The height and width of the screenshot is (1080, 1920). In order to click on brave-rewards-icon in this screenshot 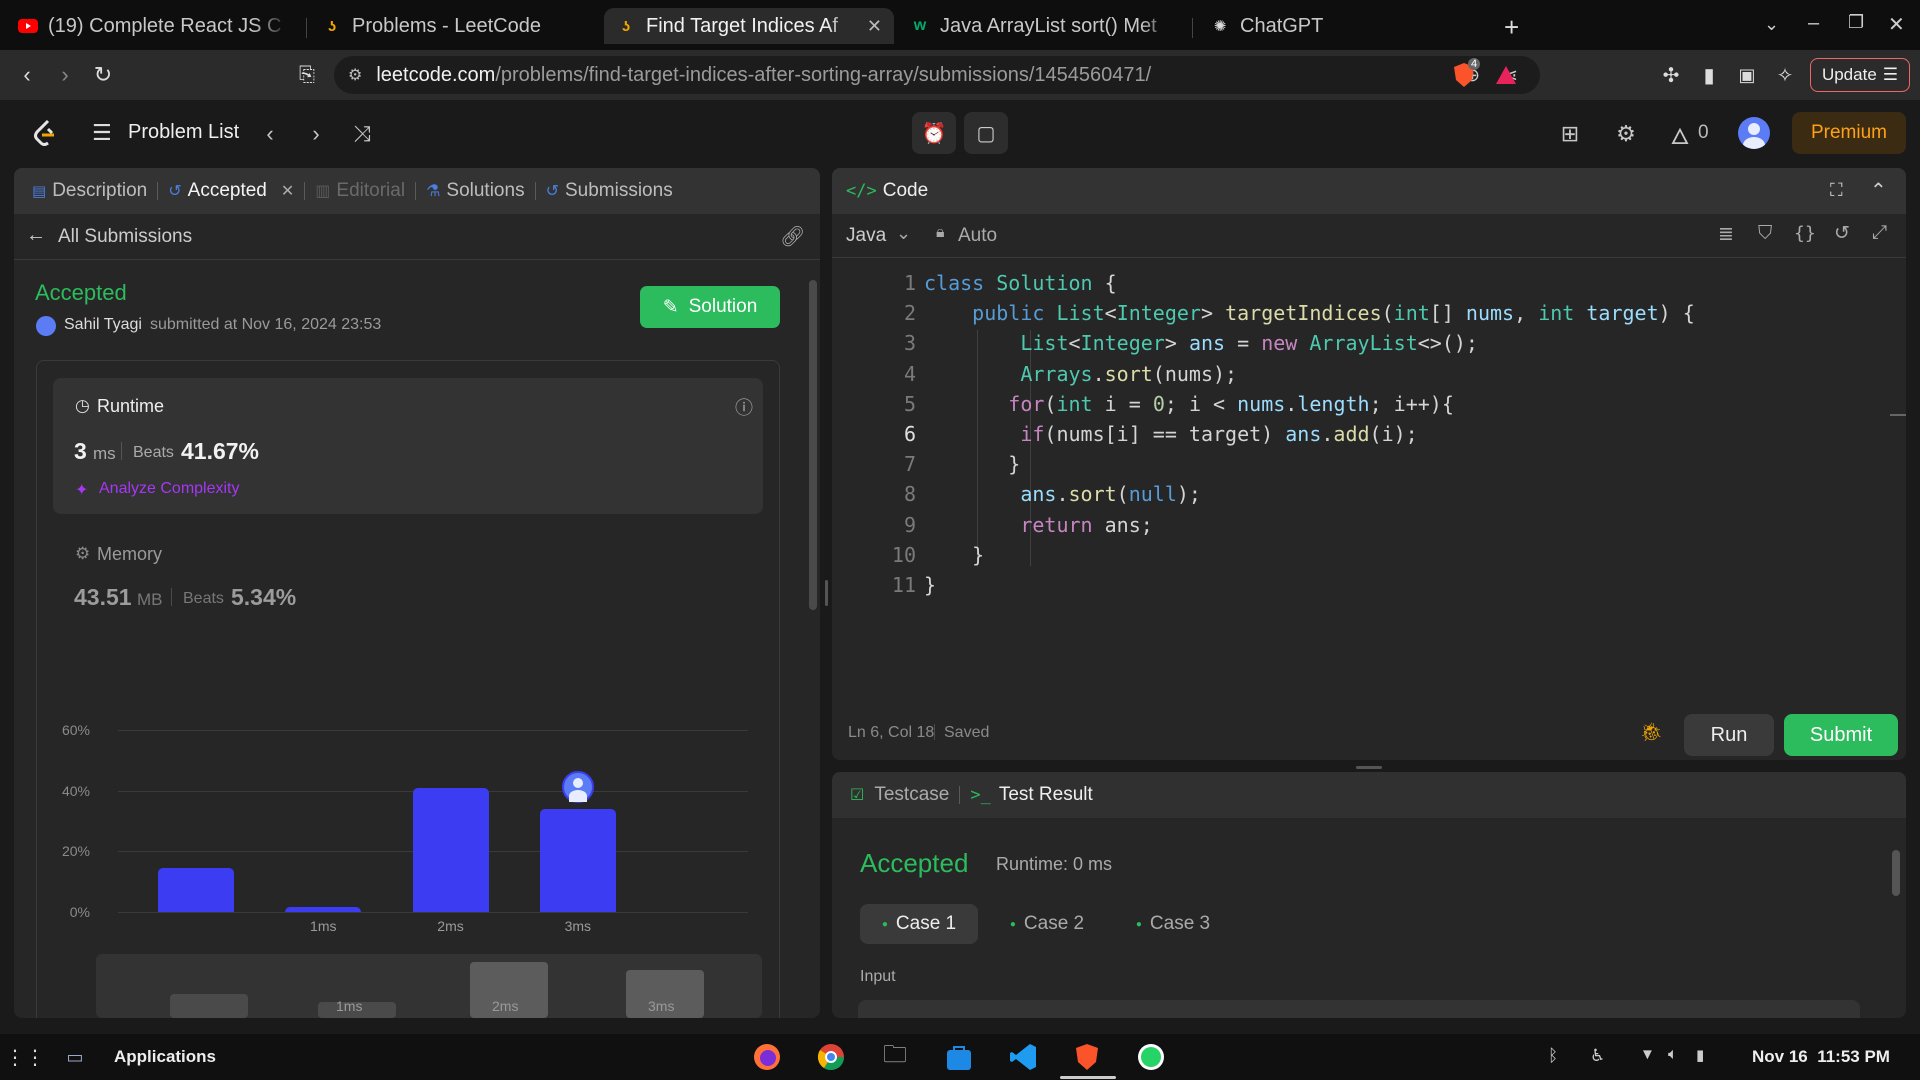, I will do `click(1506, 77)`.